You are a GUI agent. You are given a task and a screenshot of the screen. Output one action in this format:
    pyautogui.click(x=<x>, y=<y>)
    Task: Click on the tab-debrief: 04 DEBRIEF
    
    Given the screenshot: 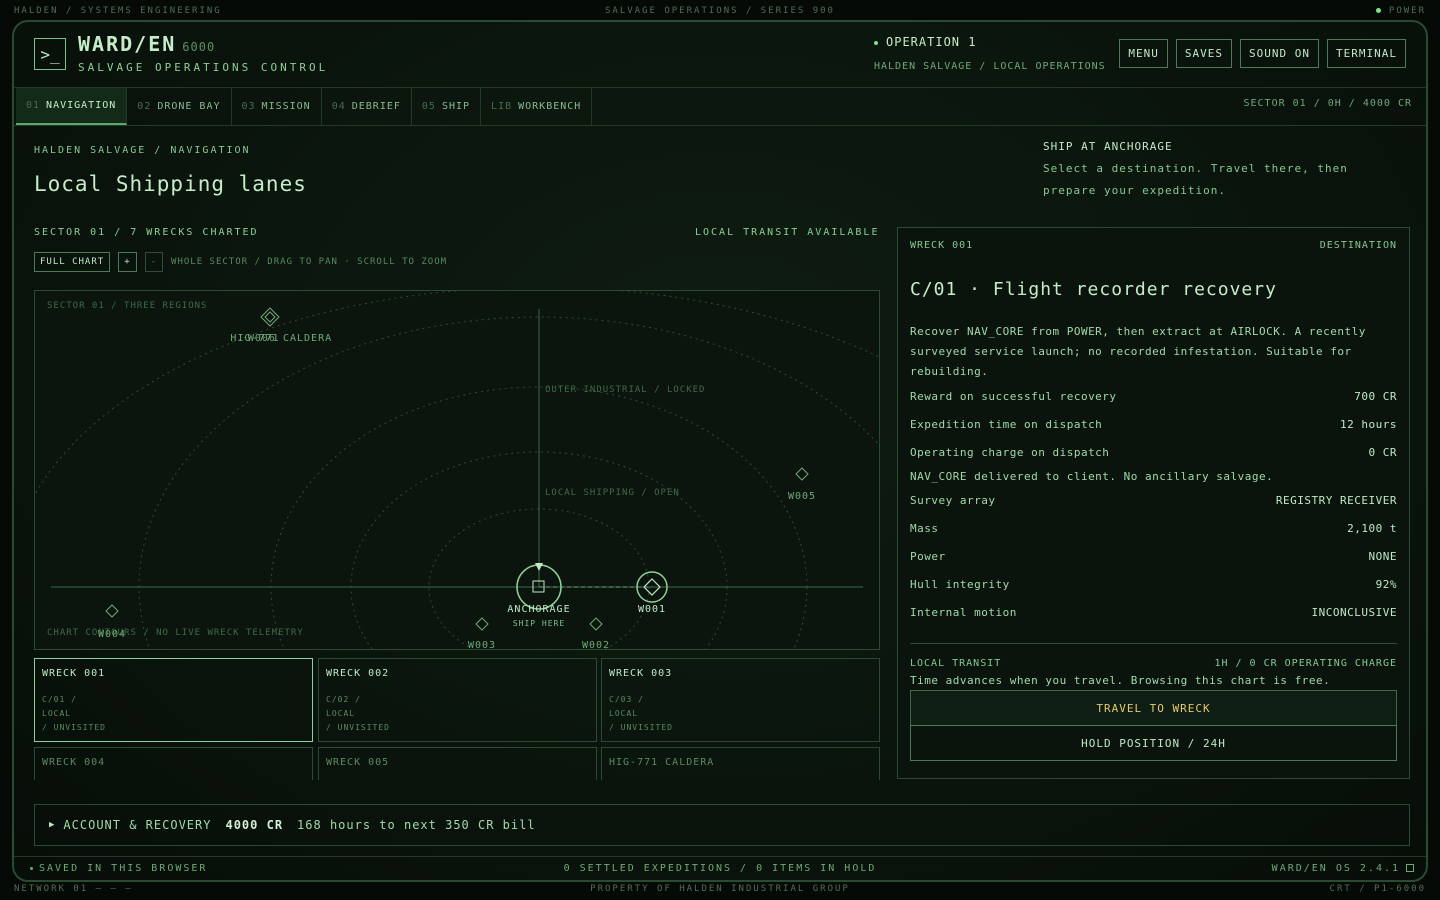 What is the action you would take?
    pyautogui.click(x=367, y=106)
    